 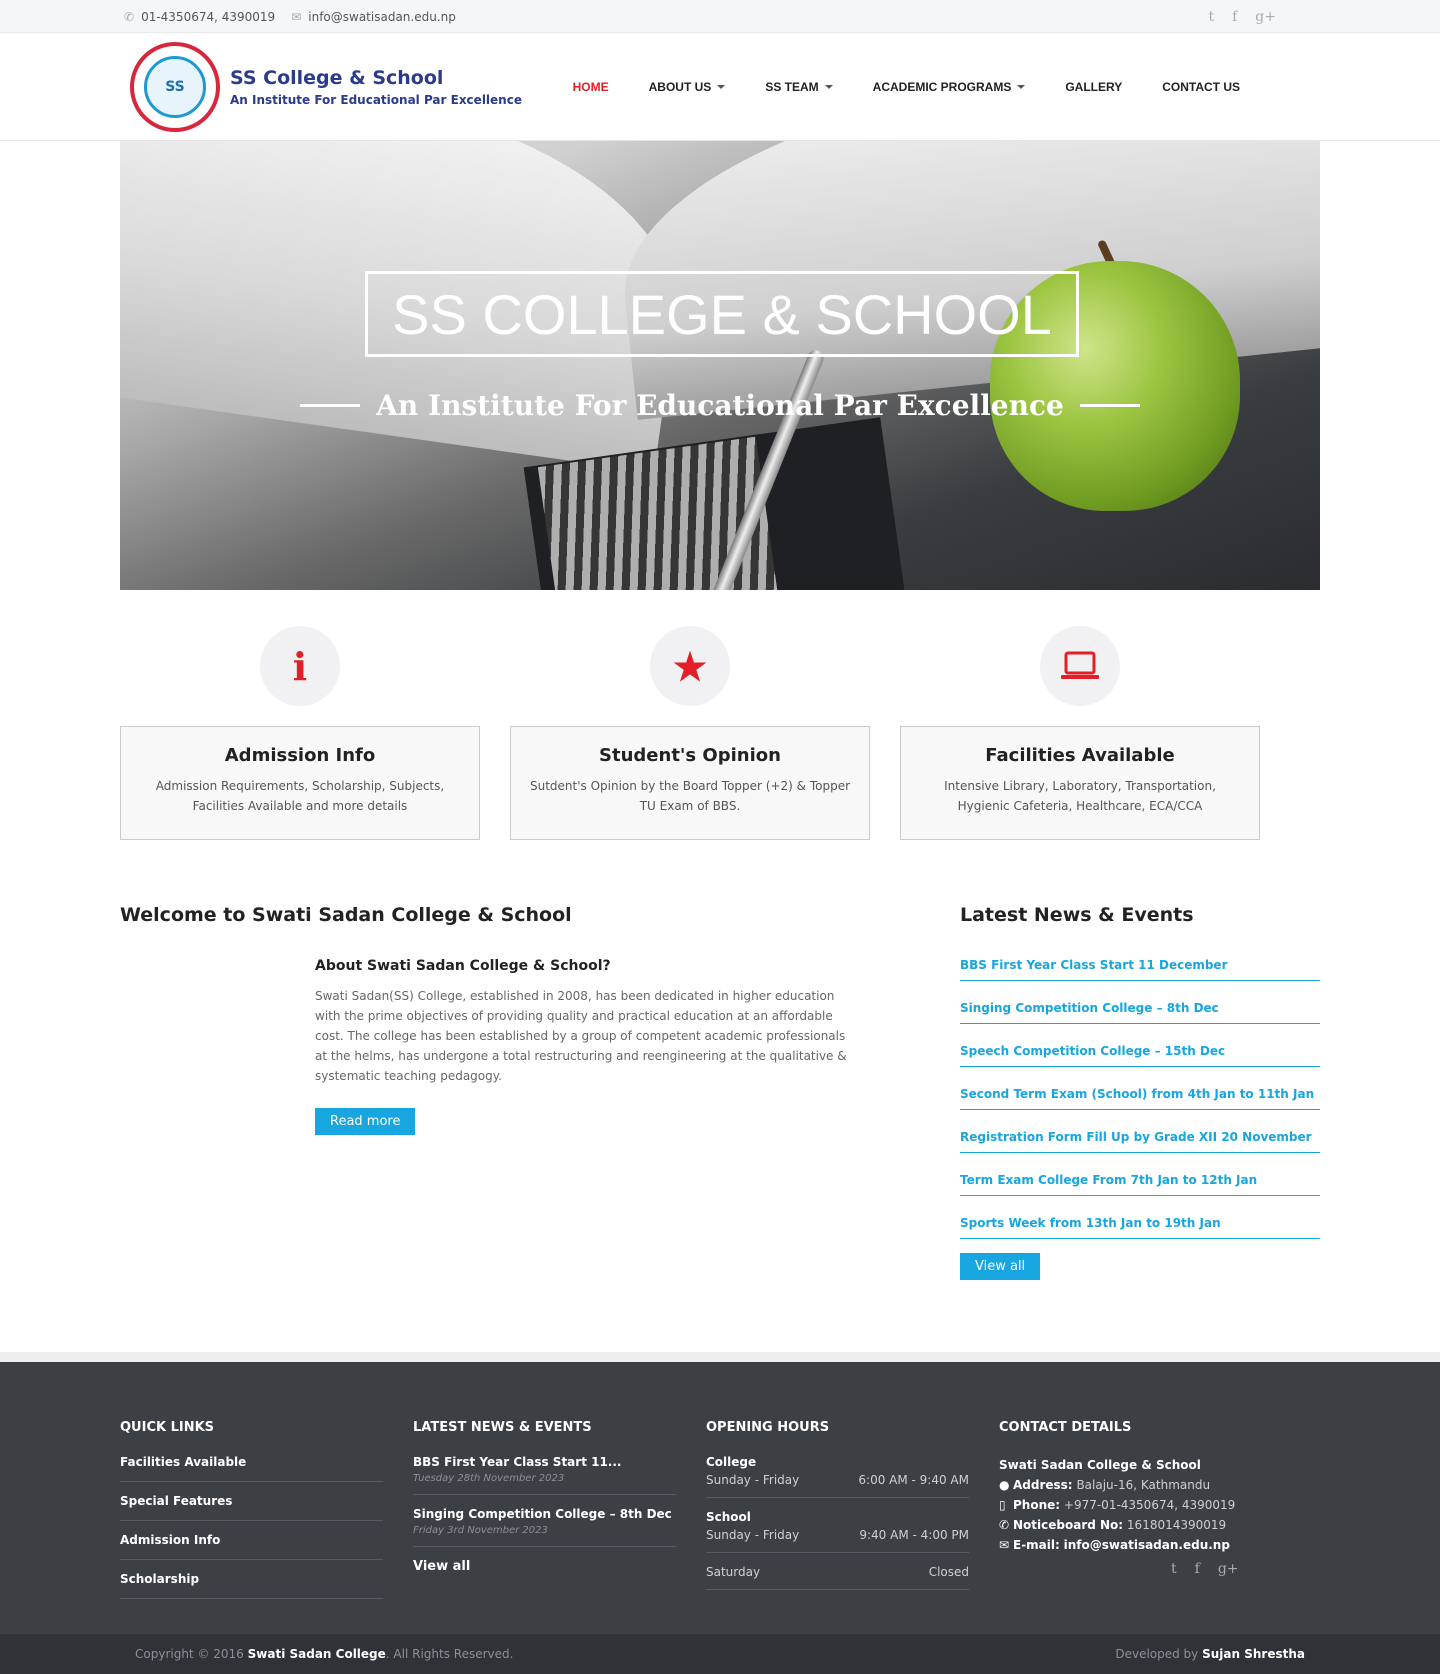 What do you see at coordinates (300, 755) in the screenshot?
I see `feature-title: Admission Info` at bounding box center [300, 755].